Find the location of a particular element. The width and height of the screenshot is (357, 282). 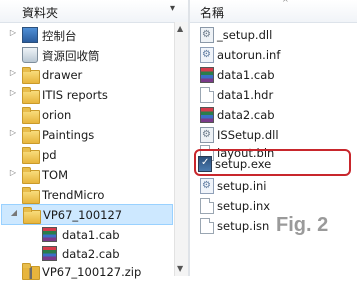

folder-tree-scrollbar: ▲ ▼ is located at coordinates (181, 149).